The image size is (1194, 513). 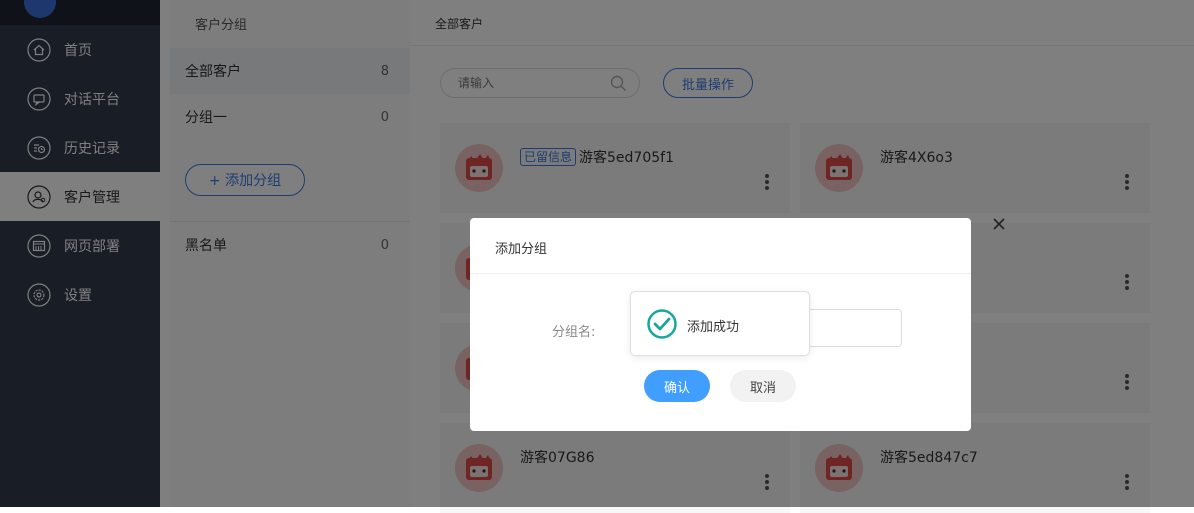 I want to click on toast-message: 添加成功, so click(x=713, y=327).